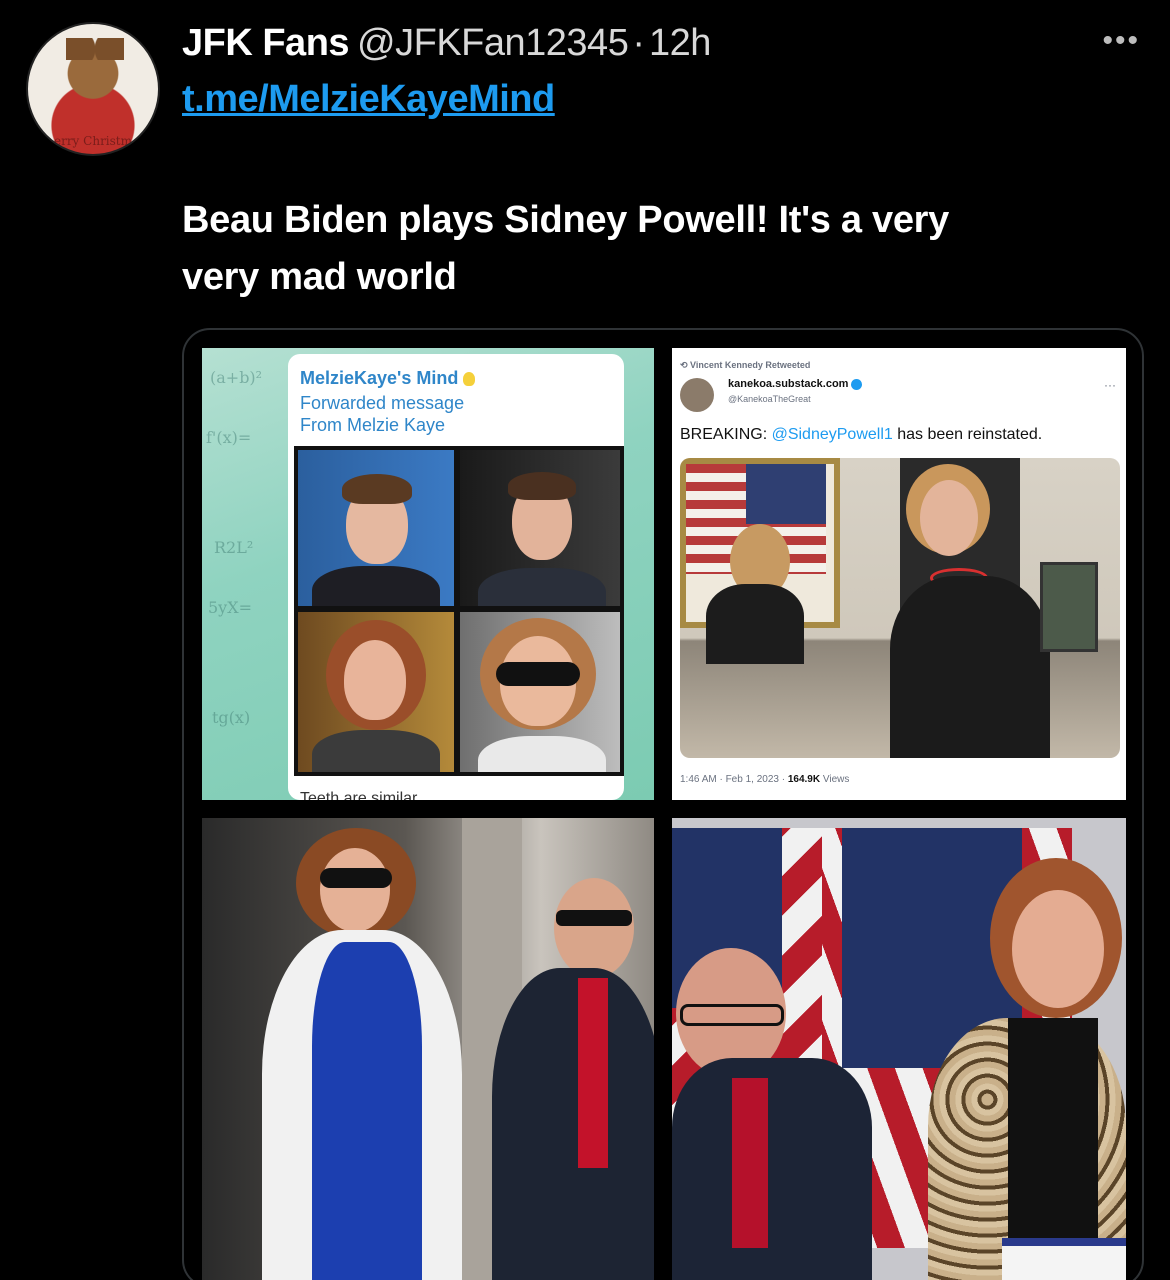 Image resolution: width=1170 pixels, height=1280 pixels. What do you see at coordinates (368, 99) in the screenshot?
I see `telegram-link: t.me/MelzieKayeMind` at bounding box center [368, 99].